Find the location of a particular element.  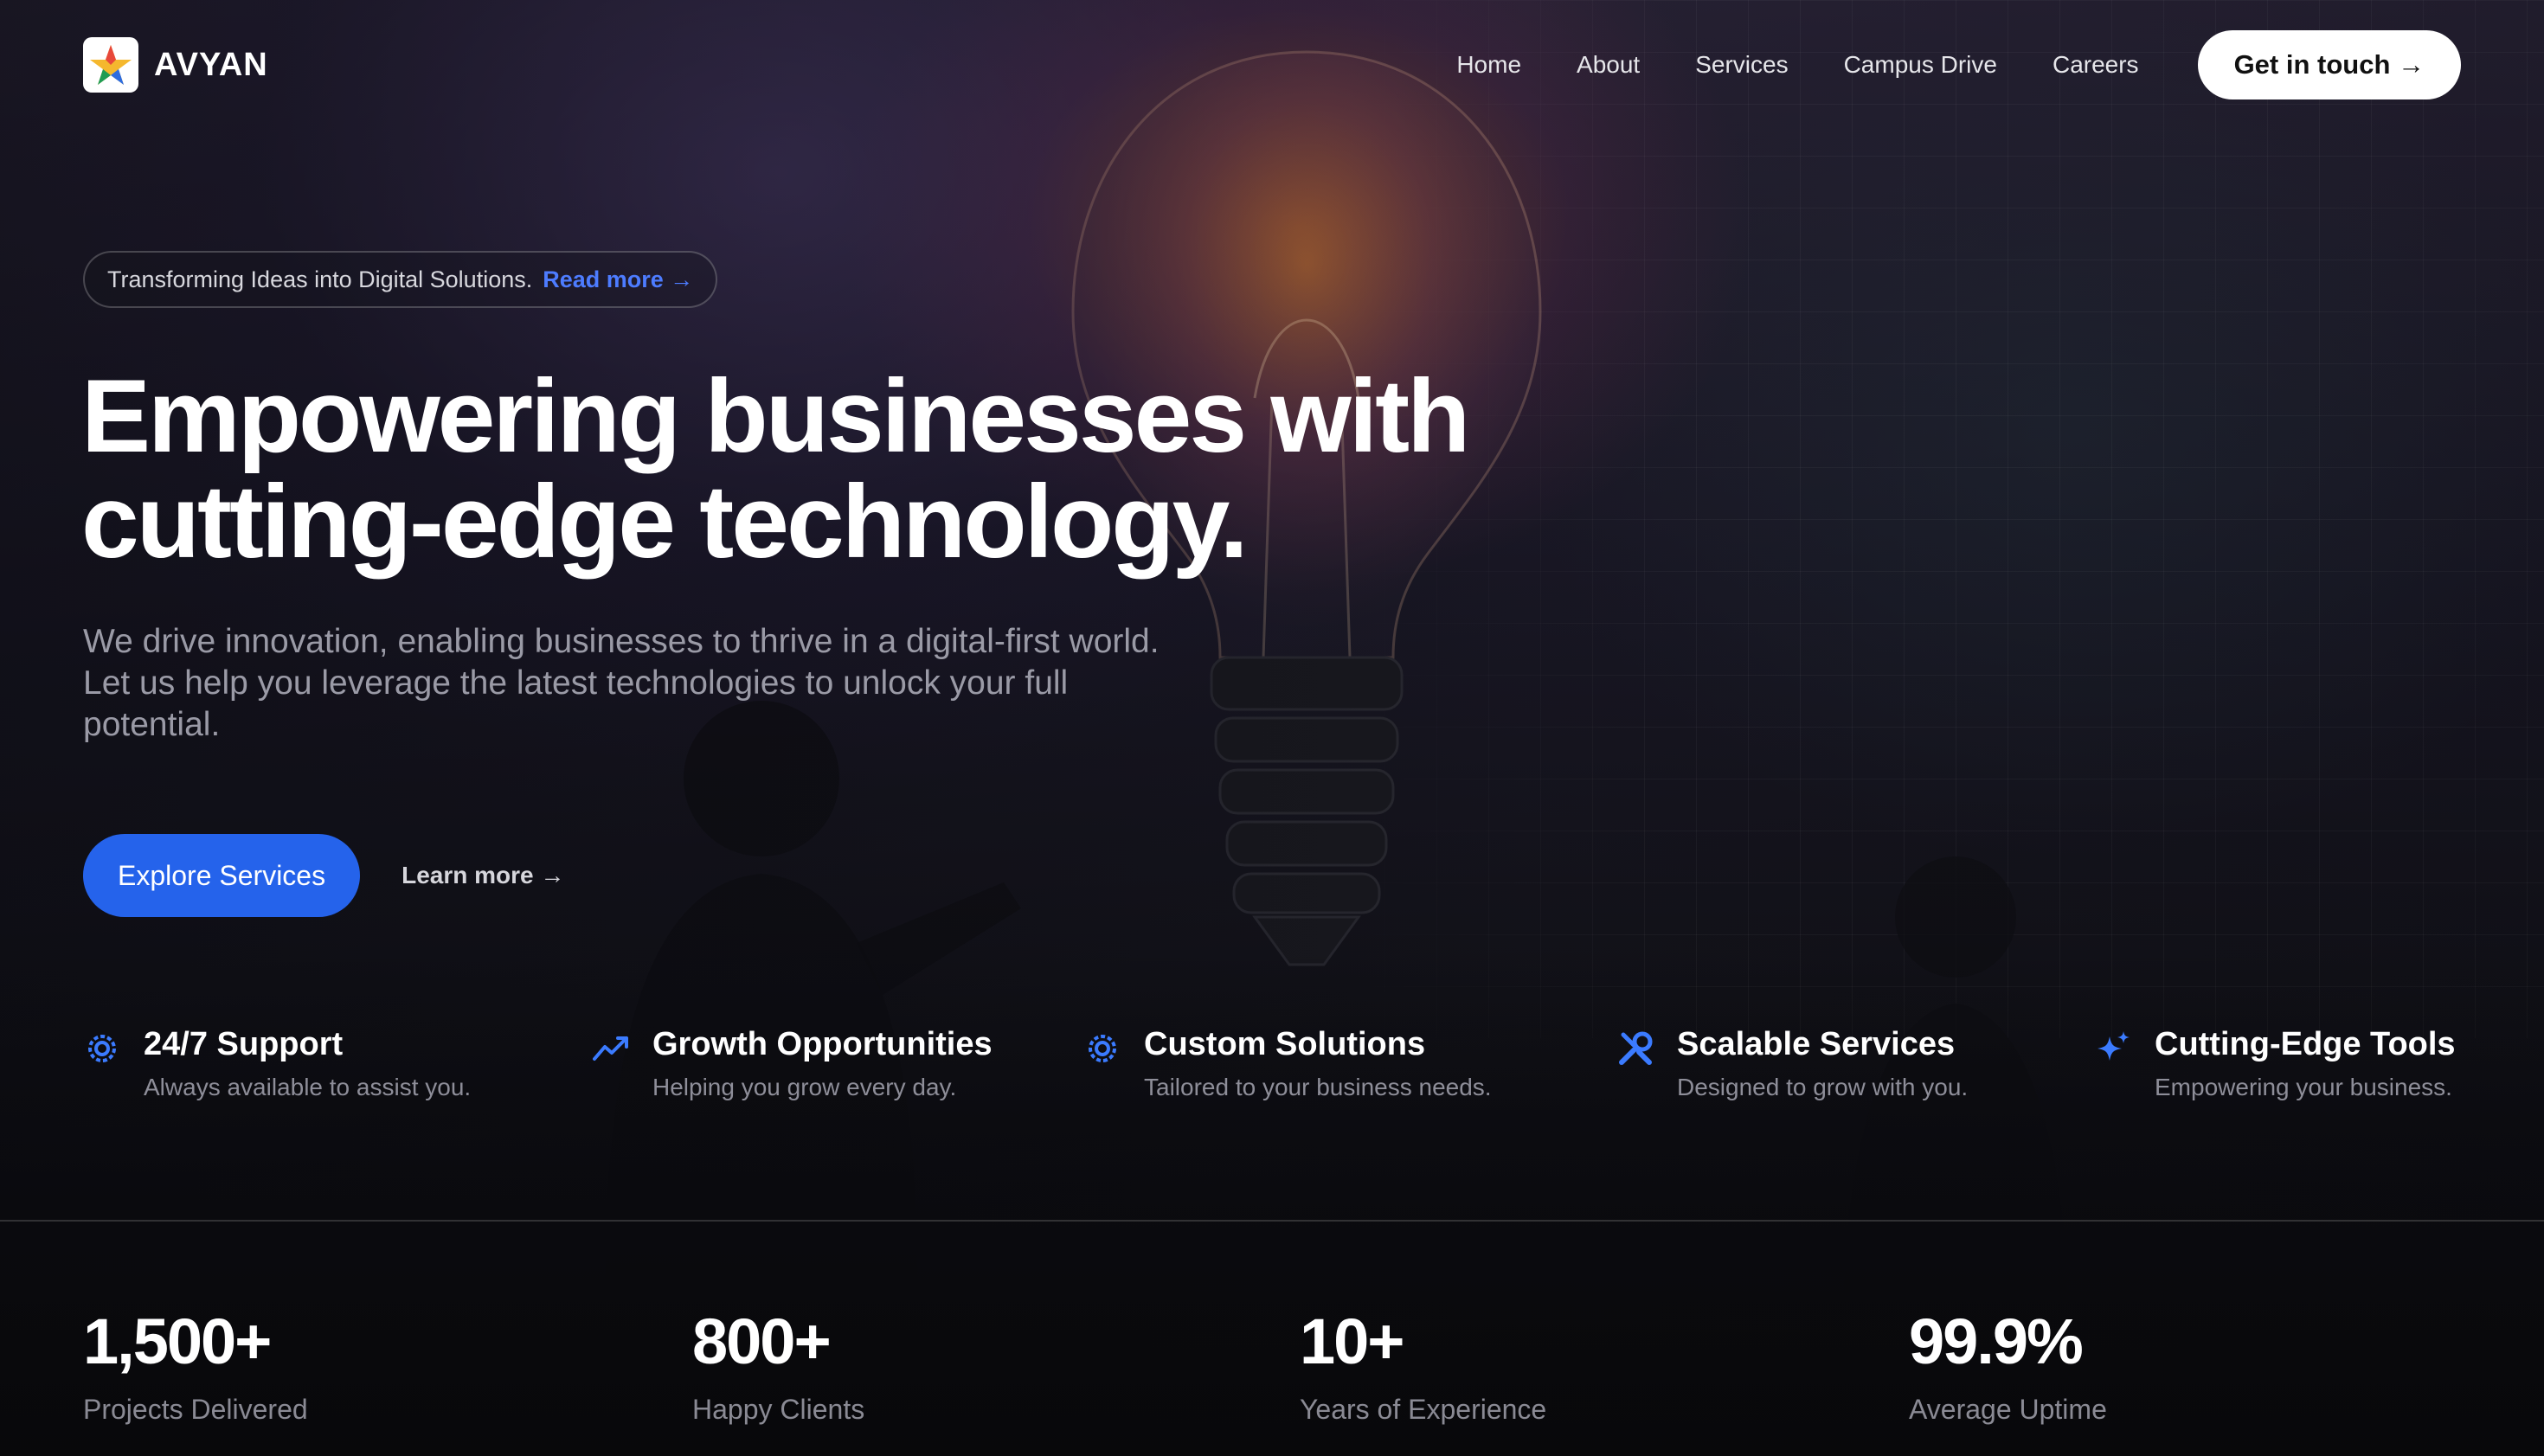

nav-item-careers: Careers is located at coordinates (2096, 65).